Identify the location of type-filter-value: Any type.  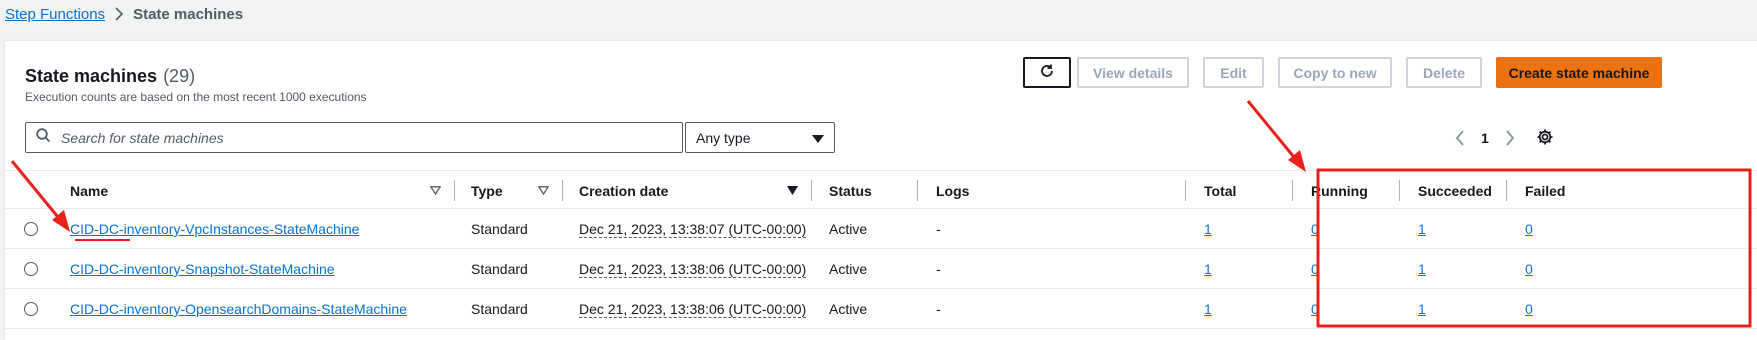
(723, 137).